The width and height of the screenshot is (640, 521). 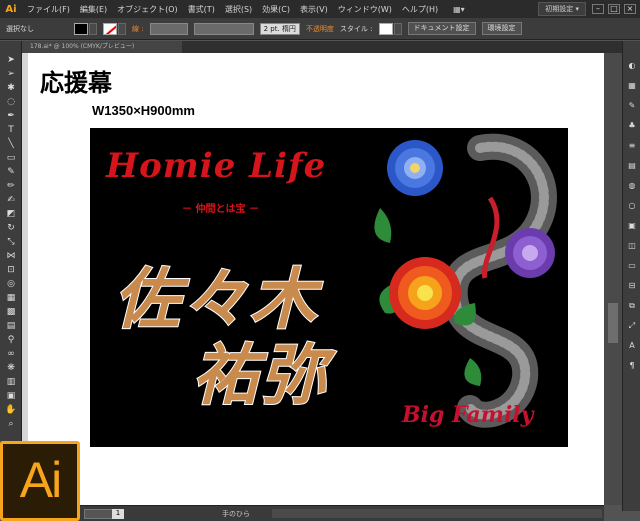 I want to click on align-panel-icon: ⊟, so click(x=632, y=286).